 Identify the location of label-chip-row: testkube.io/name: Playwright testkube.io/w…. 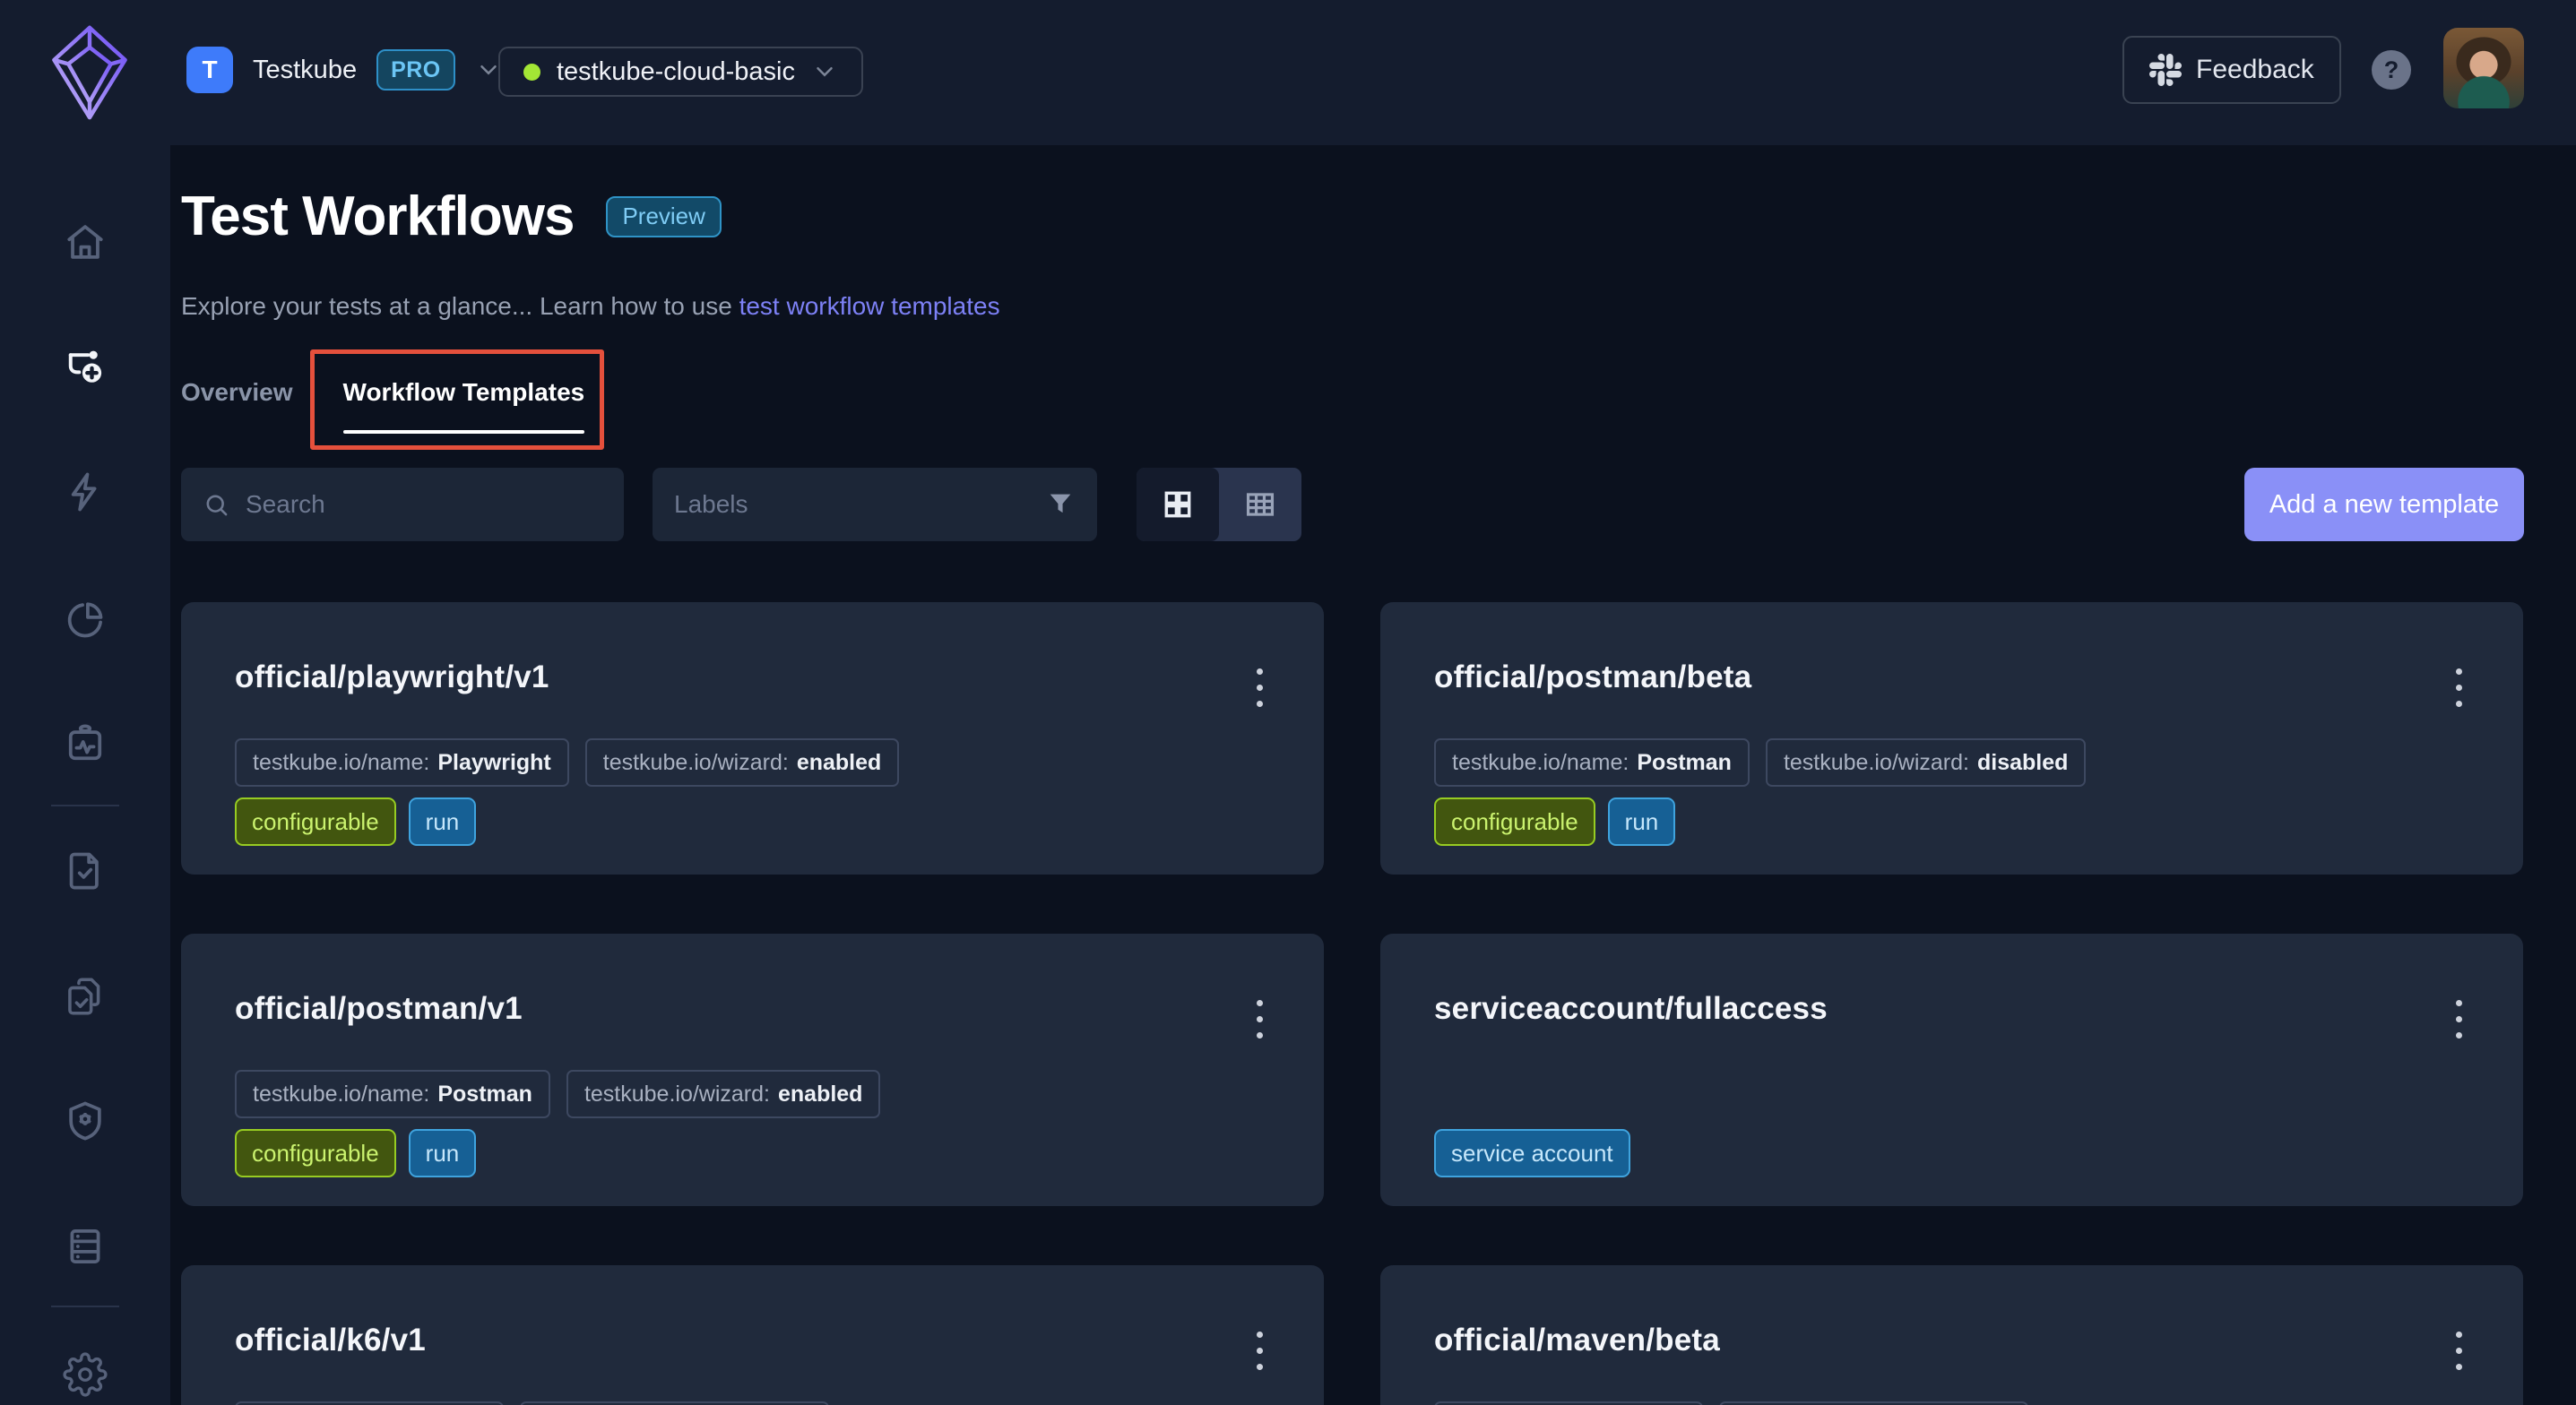
(567, 763).